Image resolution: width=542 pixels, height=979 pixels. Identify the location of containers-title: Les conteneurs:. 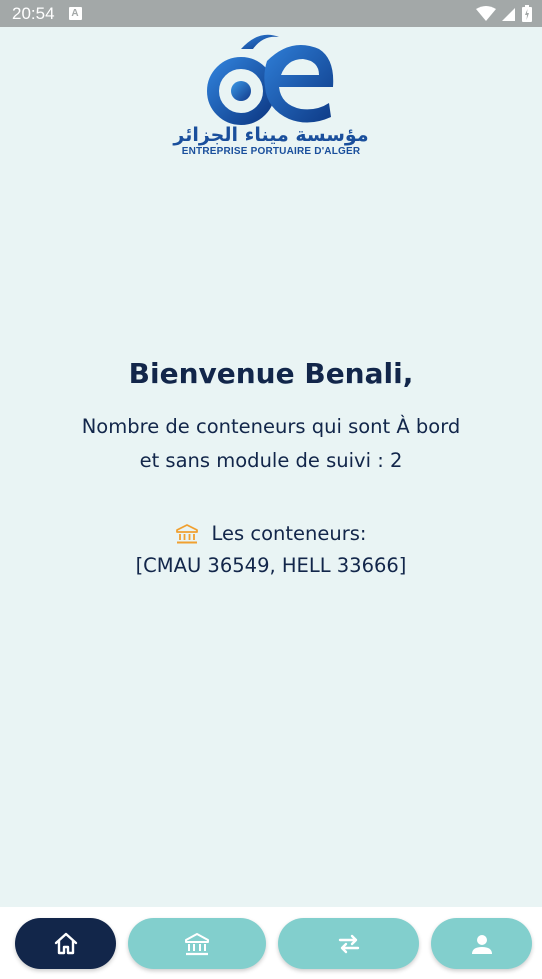
(289, 533).